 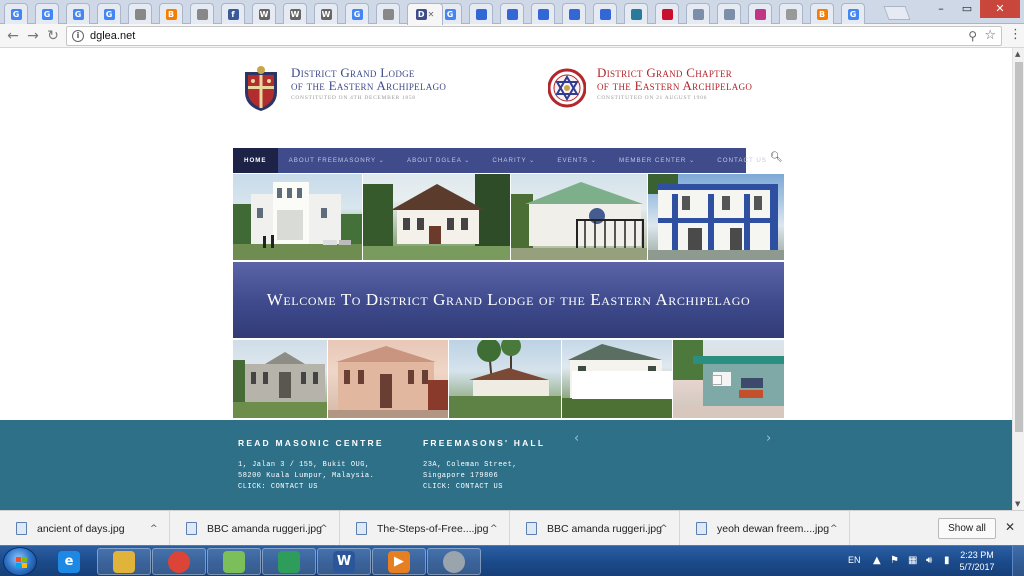 What do you see at coordinates (311, 487) in the screenshot?
I see `centre1-contact-link: CLICK: CONTACT US` at bounding box center [311, 487].